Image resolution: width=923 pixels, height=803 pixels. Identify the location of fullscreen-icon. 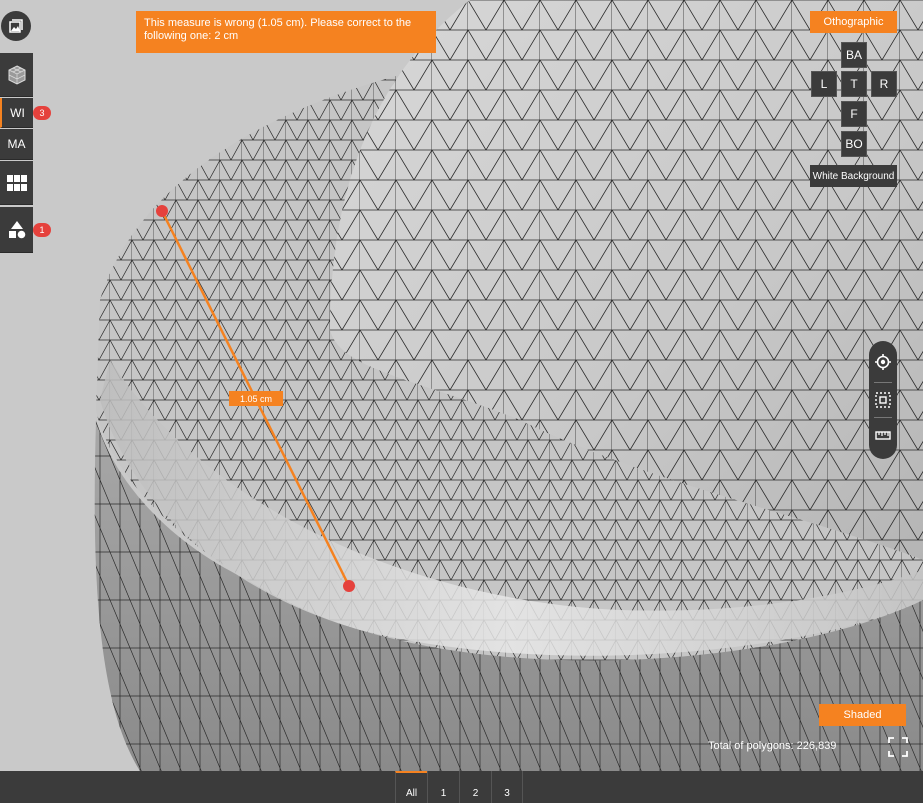
(898, 747).